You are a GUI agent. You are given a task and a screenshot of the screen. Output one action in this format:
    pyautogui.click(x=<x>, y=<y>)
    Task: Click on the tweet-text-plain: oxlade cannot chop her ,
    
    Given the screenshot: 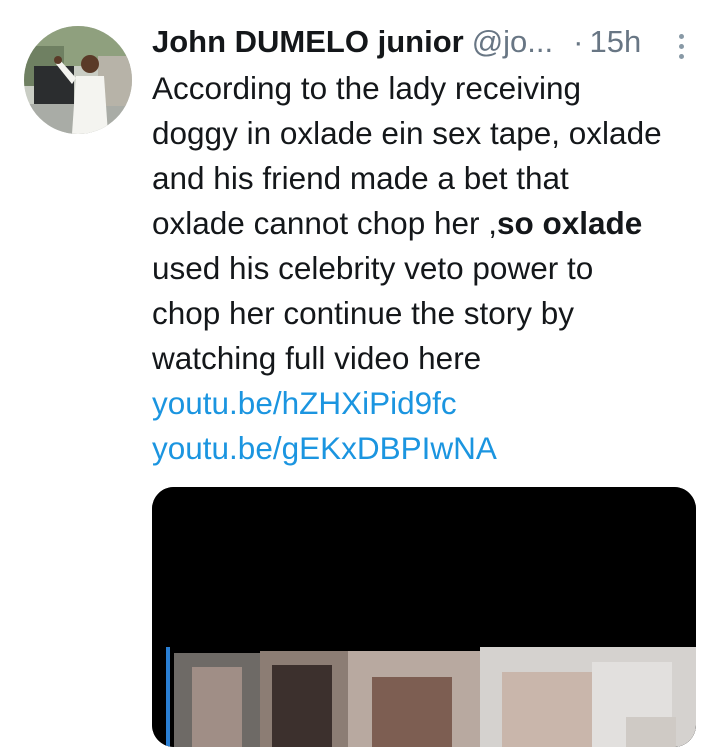 What is the action you would take?
    pyautogui.click(x=324, y=223)
    